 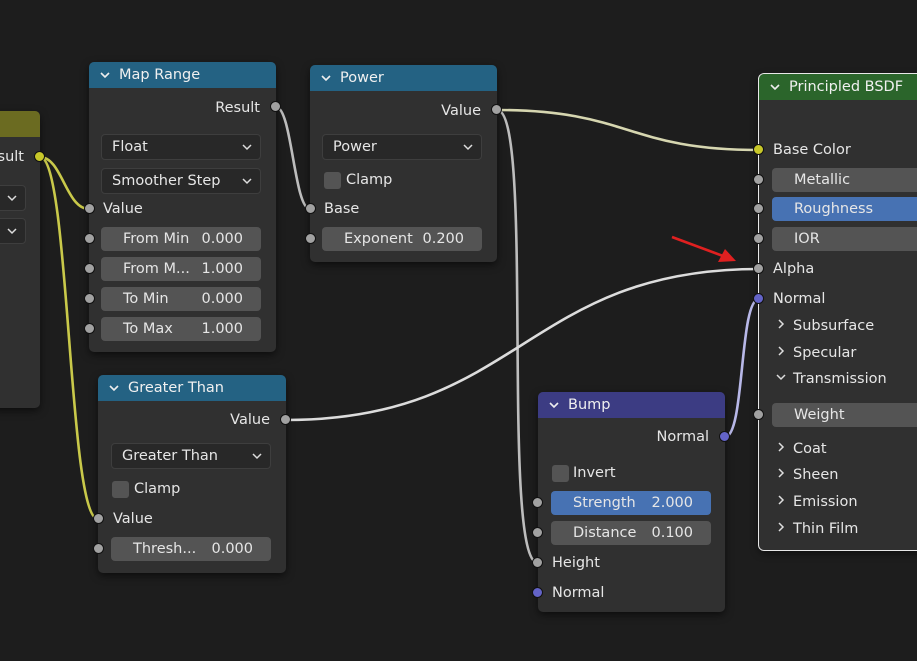 I want to click on bump-header: Bump, so click(x=631, y=405).